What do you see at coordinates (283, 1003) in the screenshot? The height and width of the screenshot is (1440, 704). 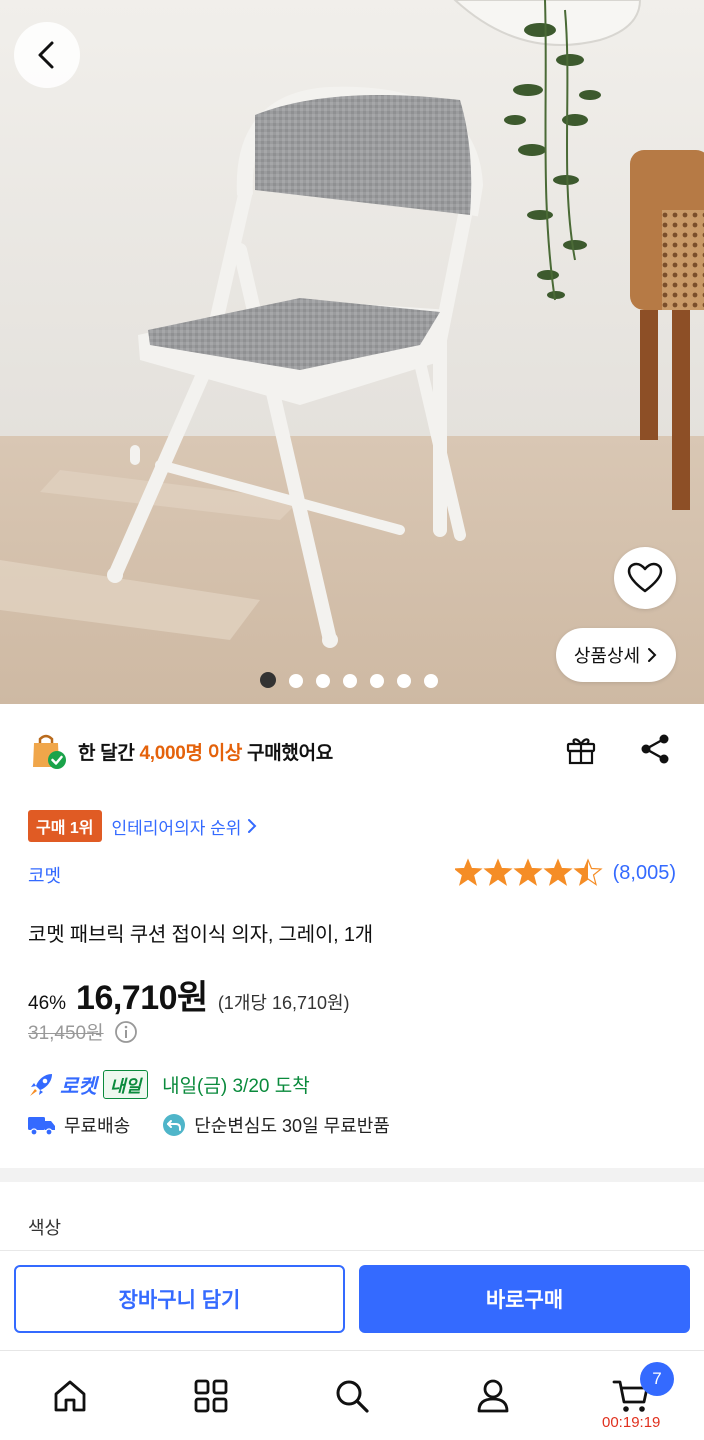 I see `unit-price: (1개당 16,710원)` at bounding box center [283, 1003].